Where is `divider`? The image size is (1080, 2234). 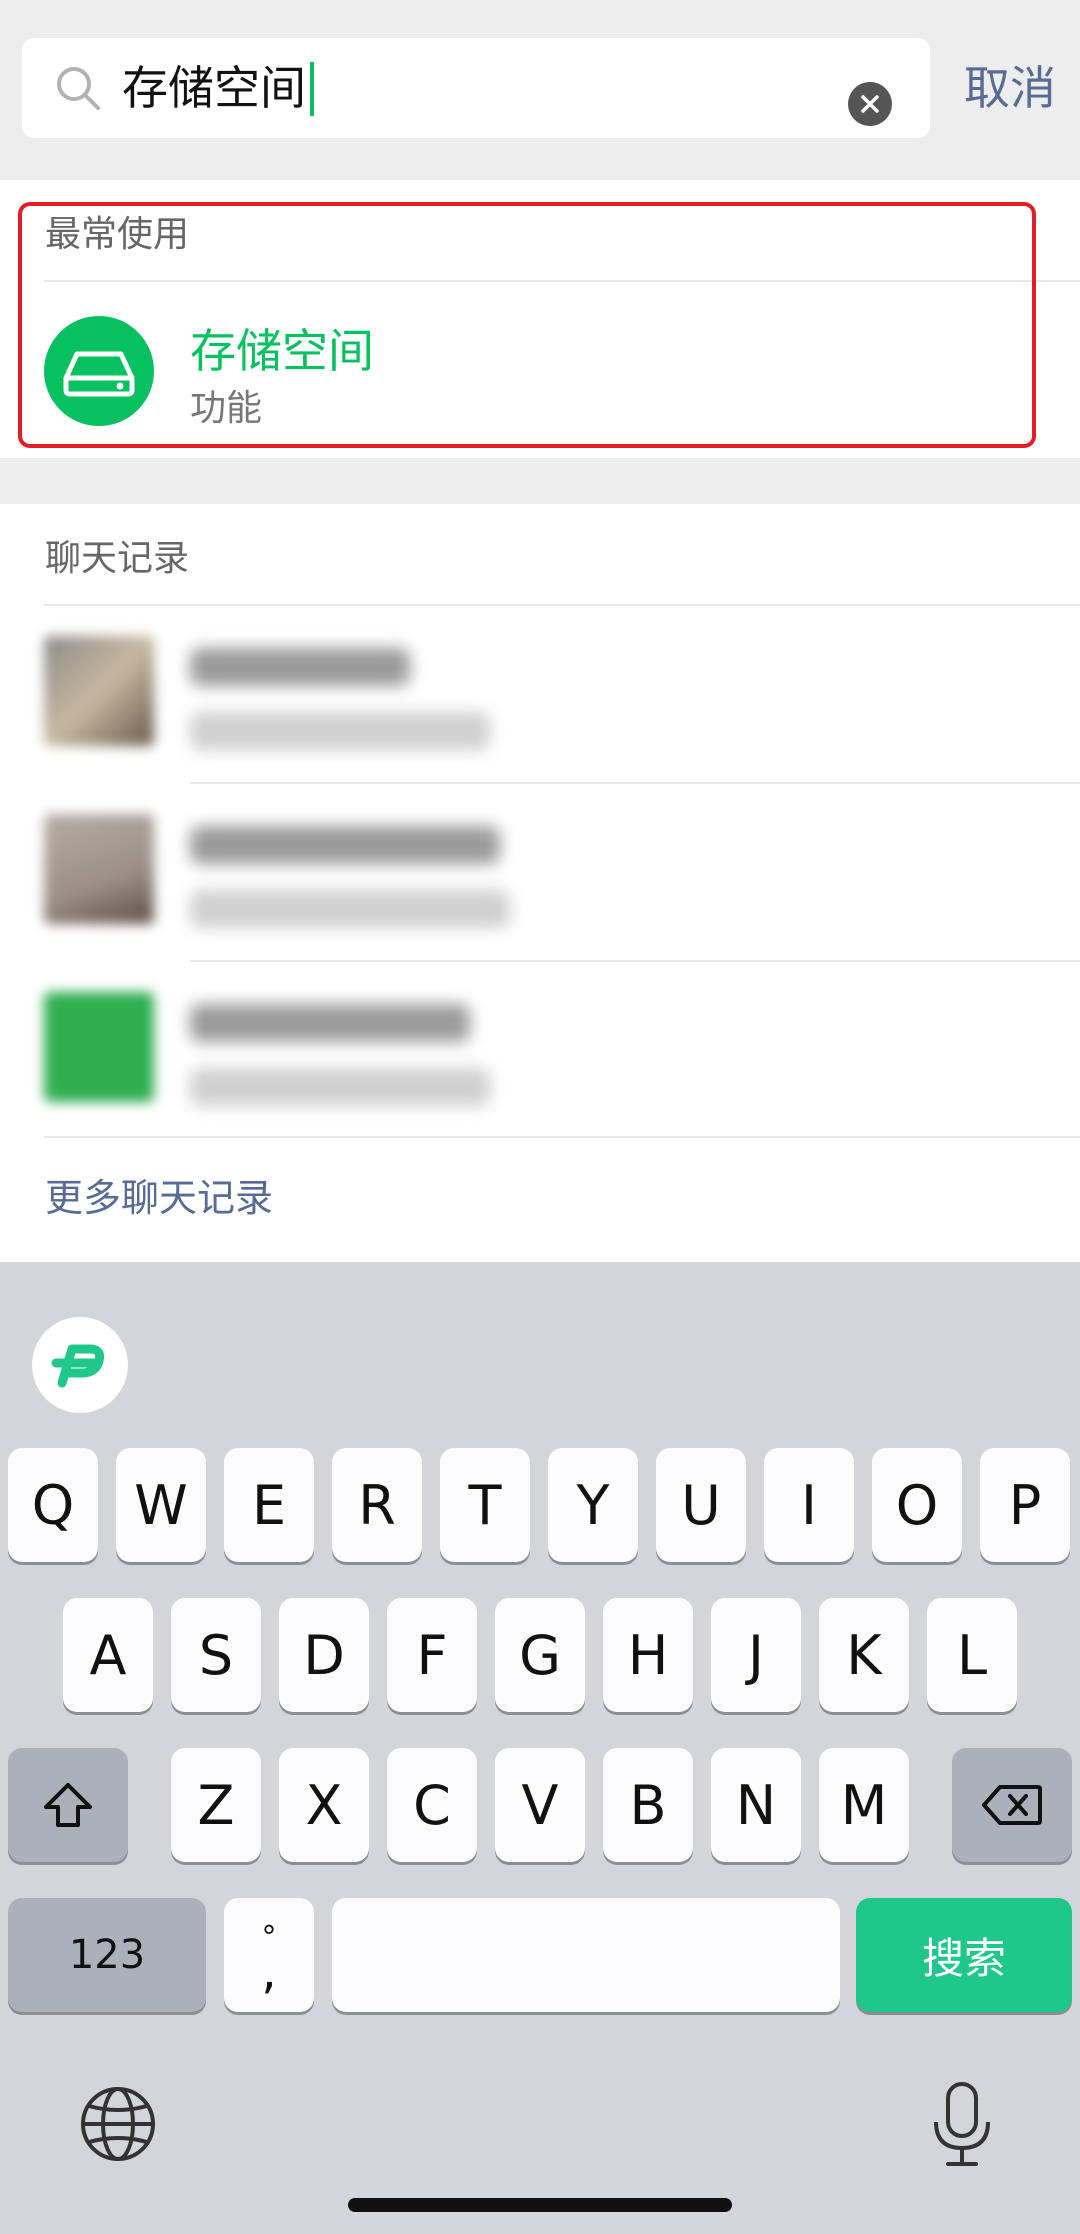 divider is located at coordinates (562, 1137).